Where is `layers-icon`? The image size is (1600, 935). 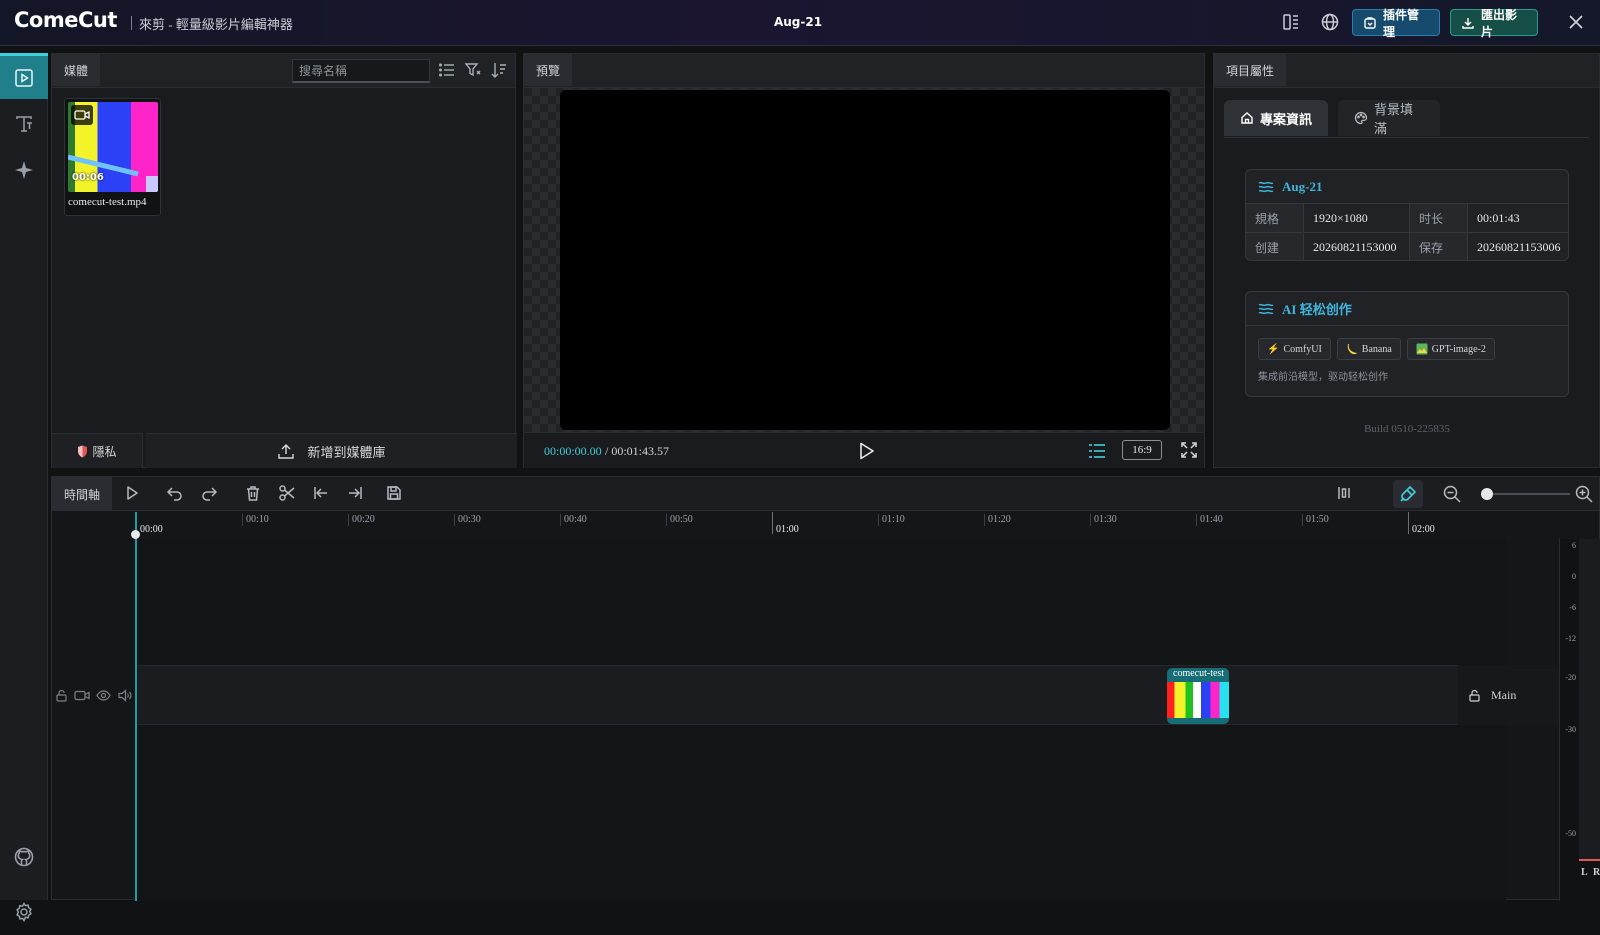
layers-icon is located at coordinates (1266, 187).